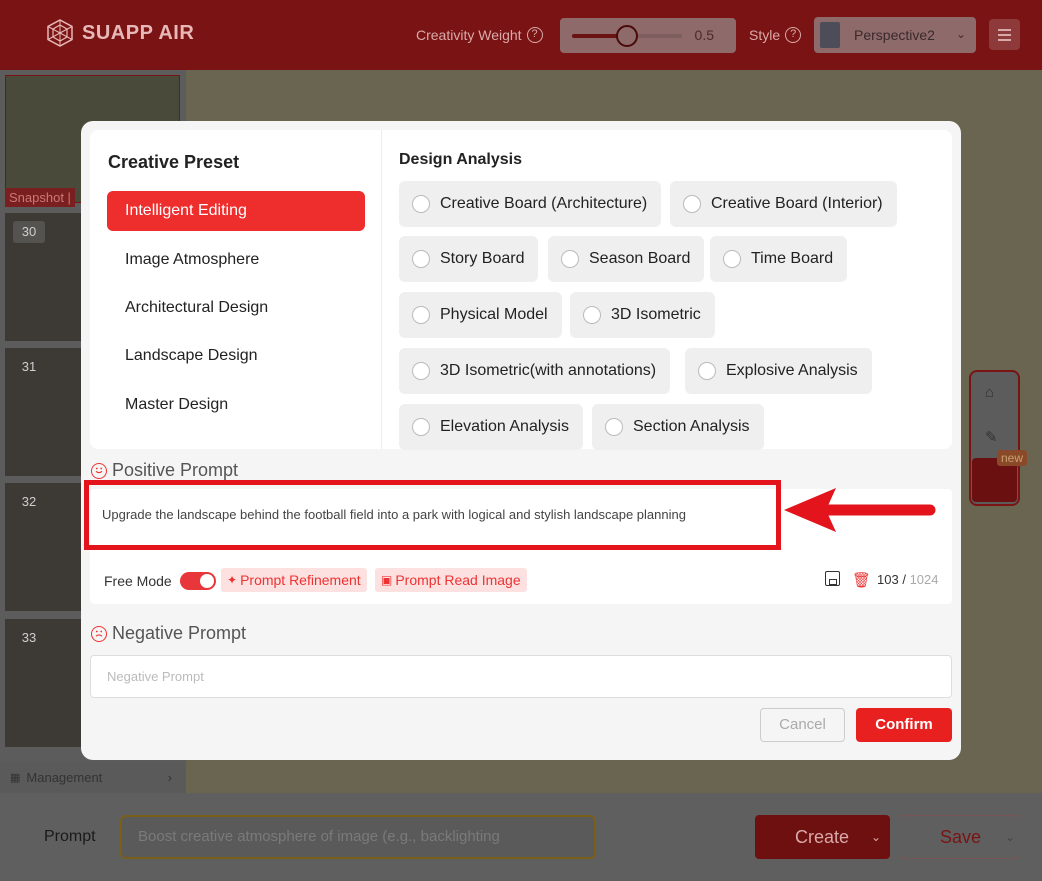 The height and width of the screenshot is (881, 1042). Describe the element at coordinates (64, 777) in the screenshot. I see `management-label: Management` at that location.